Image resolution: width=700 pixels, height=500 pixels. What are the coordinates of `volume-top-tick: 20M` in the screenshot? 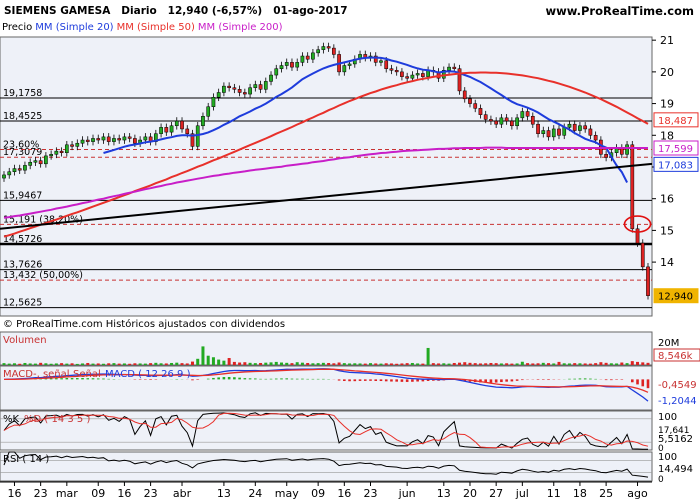 It's located at (668, 343).